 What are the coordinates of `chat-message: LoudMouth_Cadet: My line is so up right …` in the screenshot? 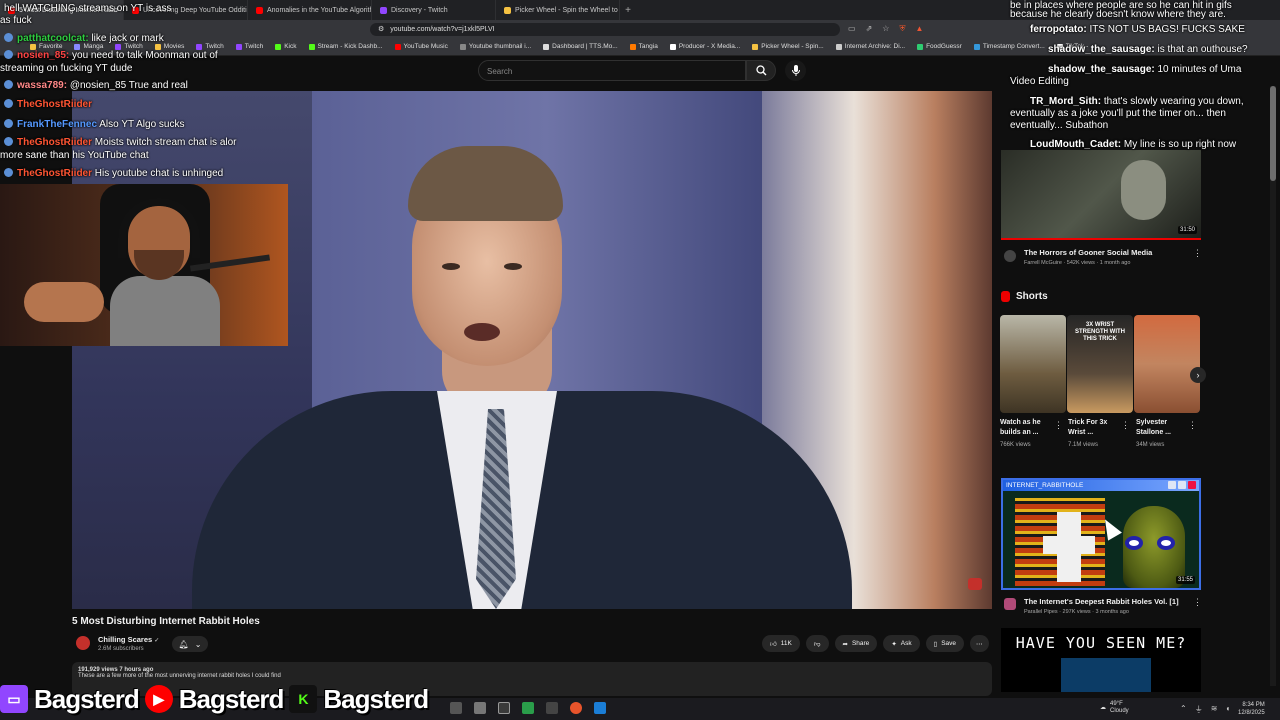 It's located at (1133, 145).